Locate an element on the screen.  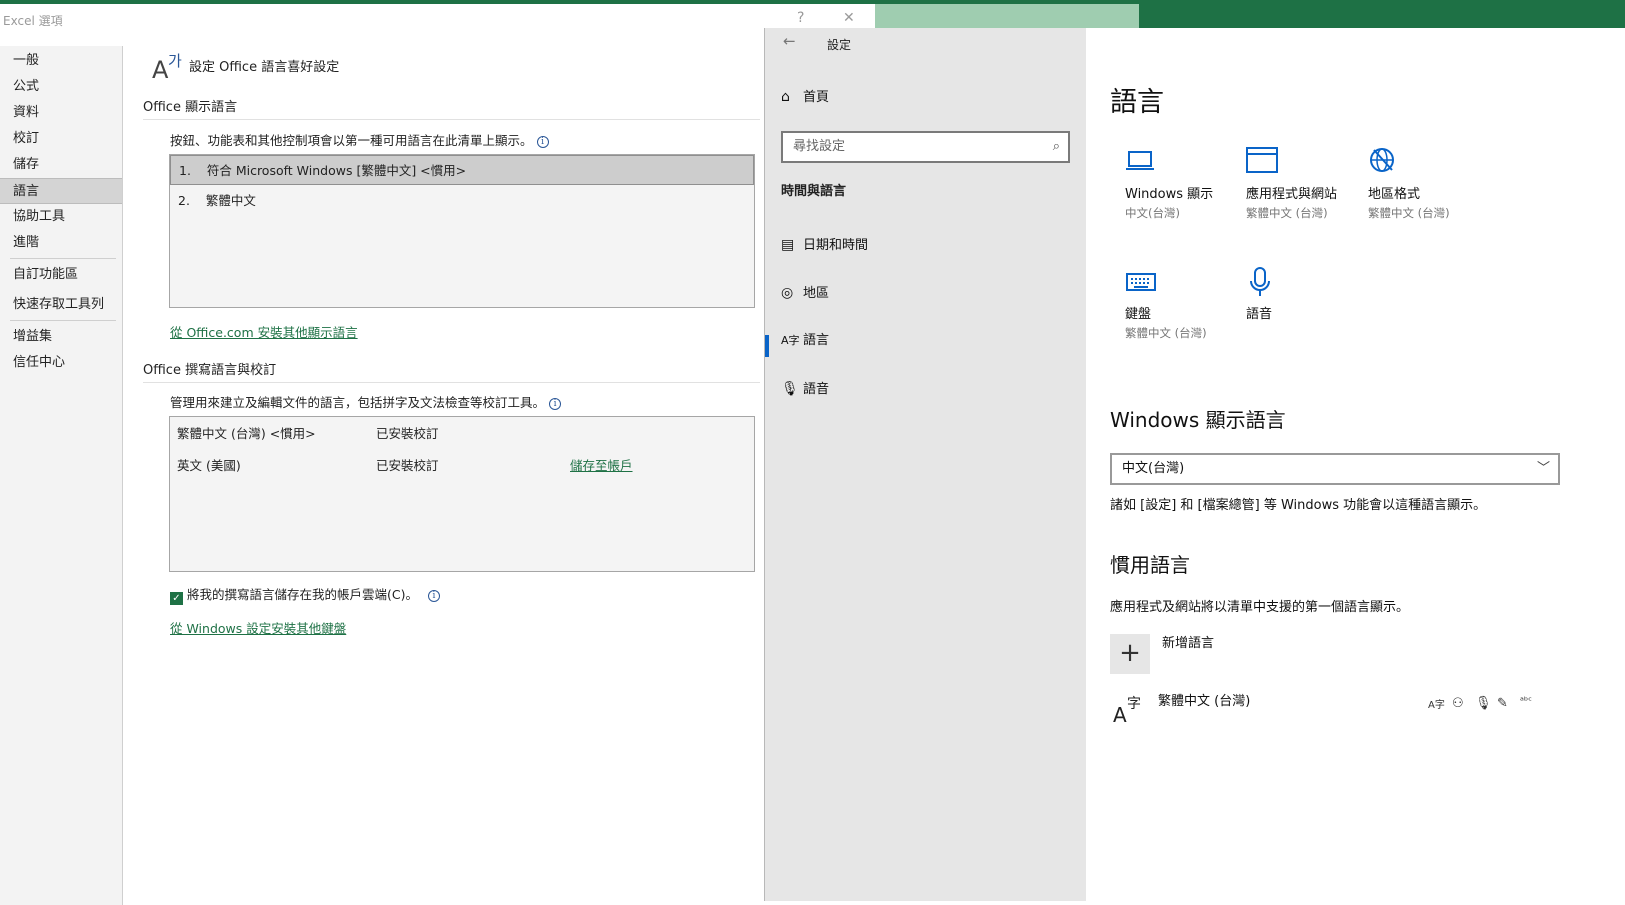
nav-date-time: ▤ 日期和時間 is located at coordinates (824, 245).